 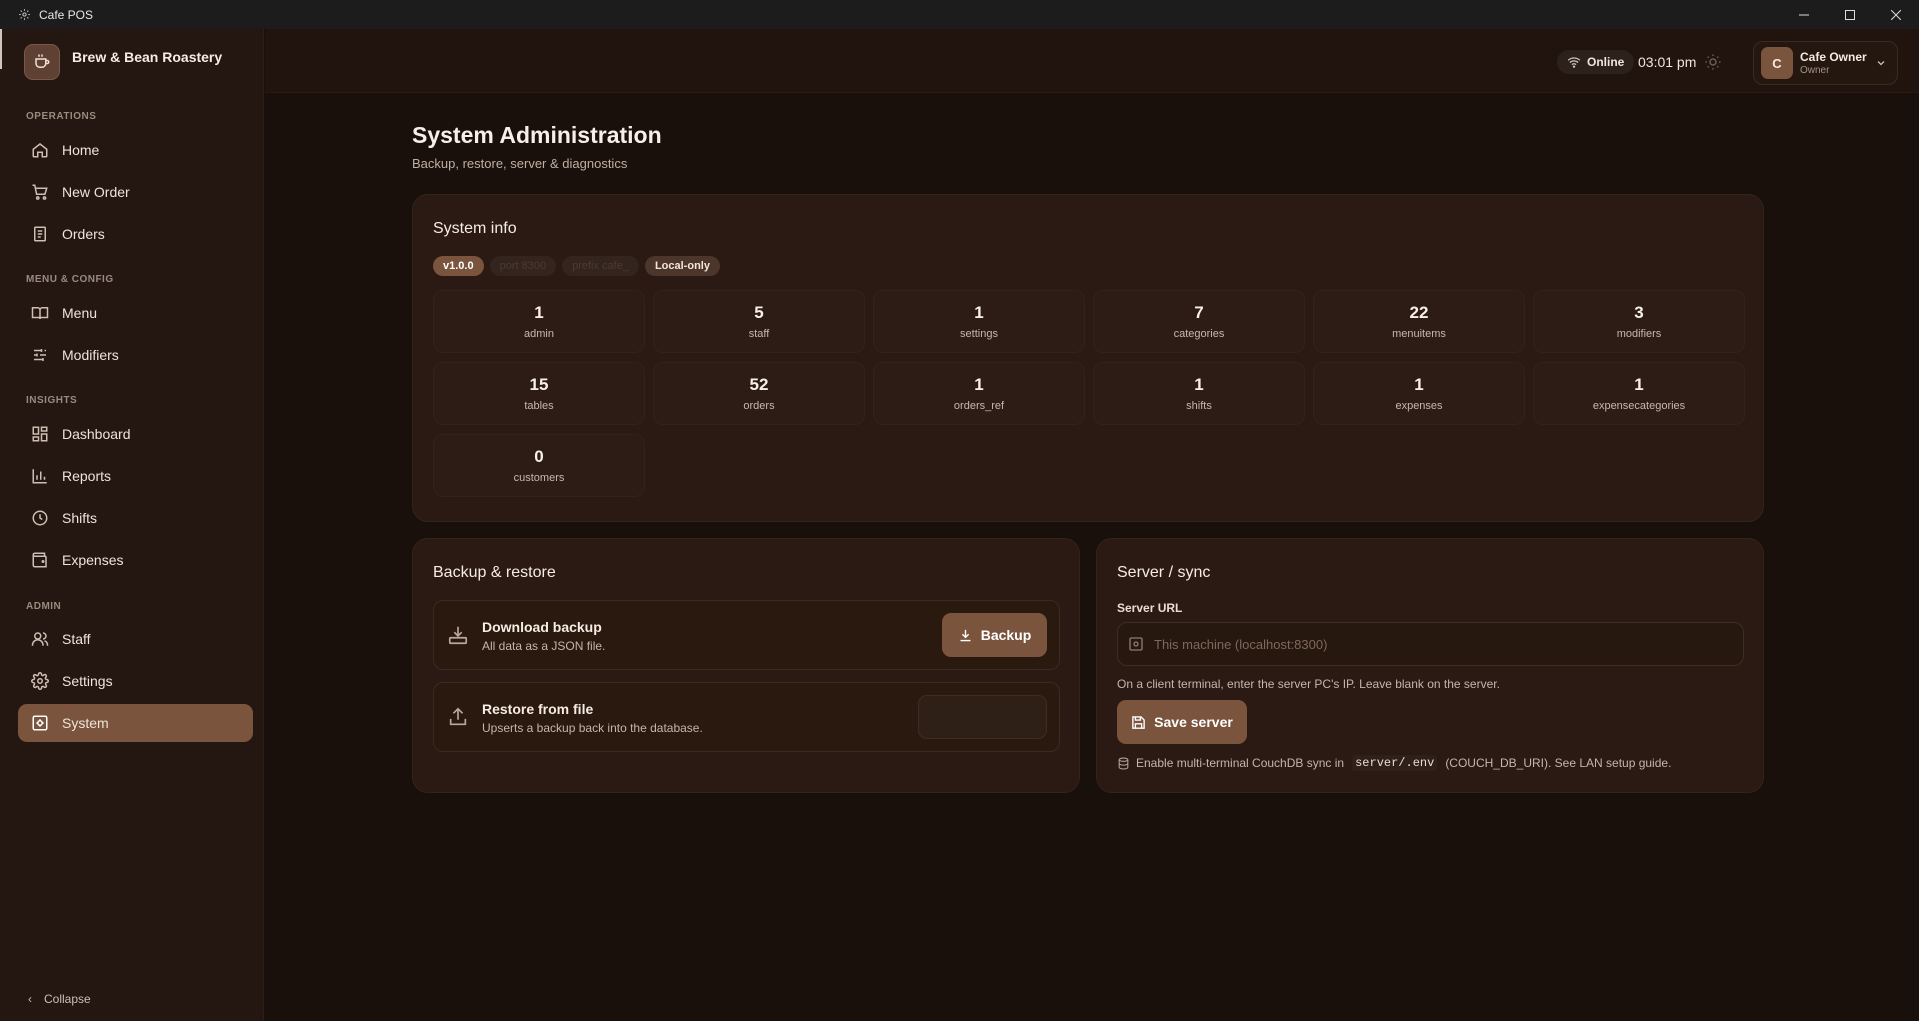 I want to click on sidebar-item-label: Settings, so click(x=87, y=681).